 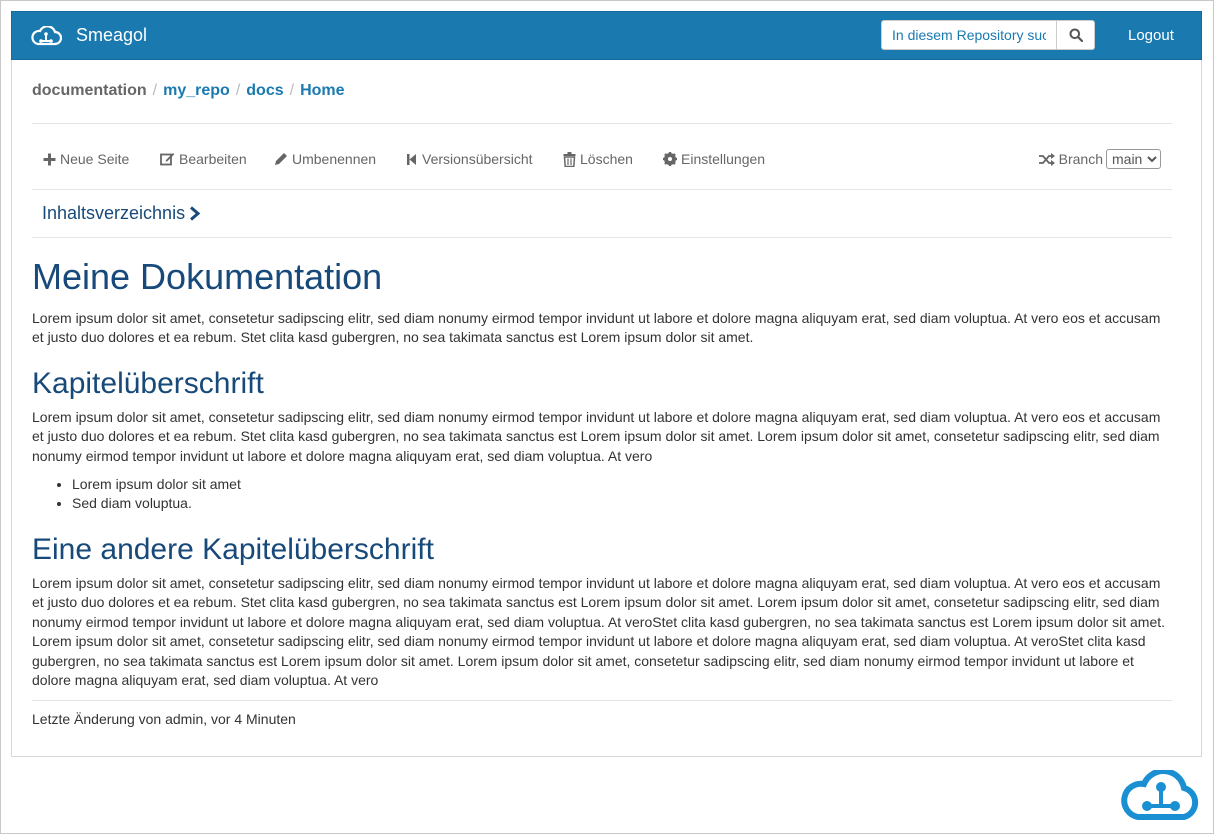 What do you see at coordinates (334, 159) in the screenshot?
I see `rename-label: Umbenennen` at bounding box center [334, 159].